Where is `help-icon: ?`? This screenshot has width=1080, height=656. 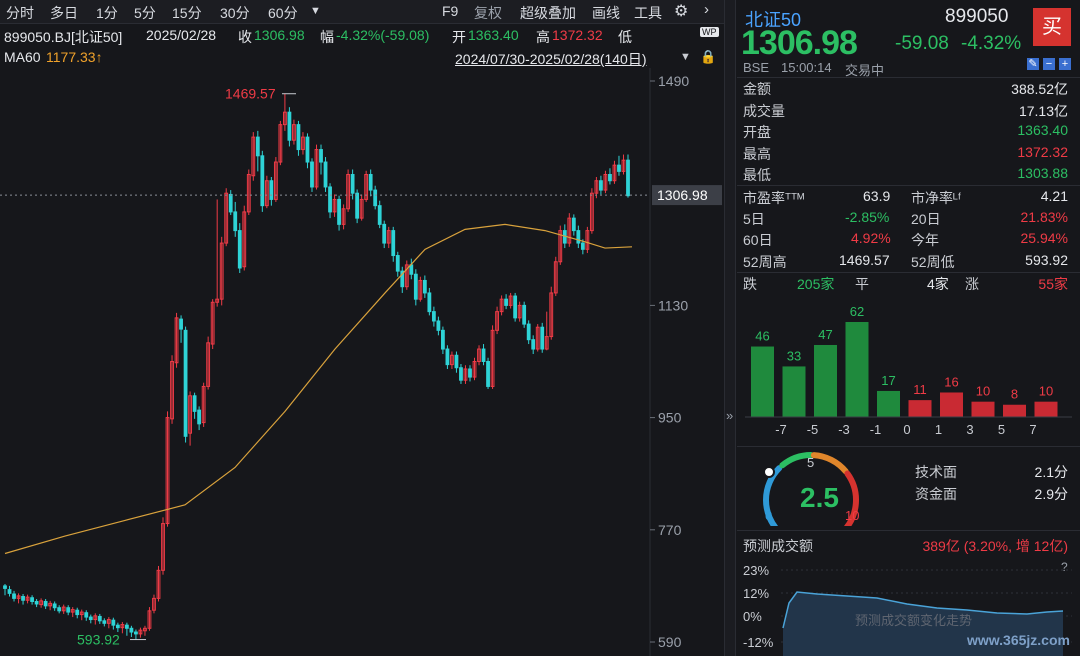
help-icon: ? is located at coordinates (1064, 567).